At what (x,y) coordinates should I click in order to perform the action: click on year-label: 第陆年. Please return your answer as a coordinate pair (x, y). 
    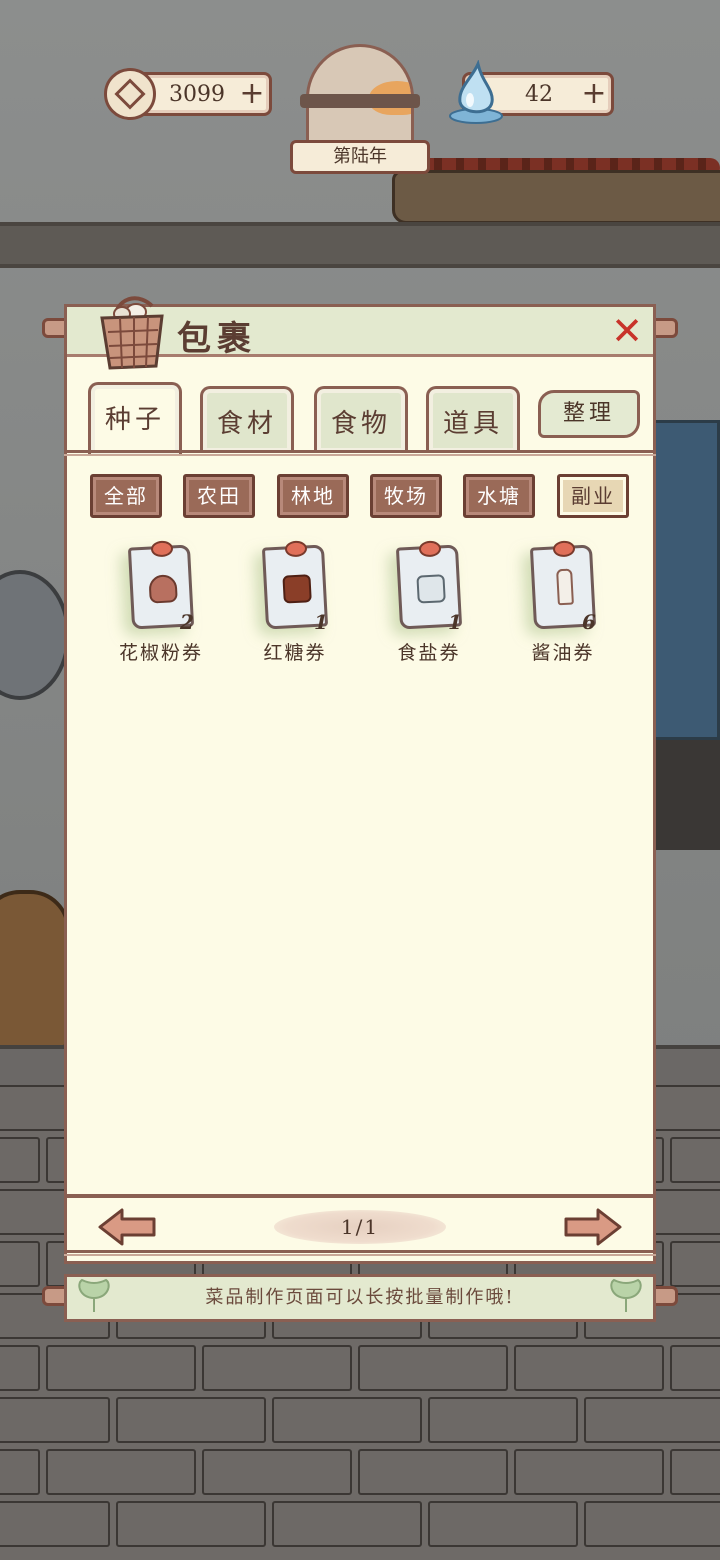
    Looking at the image, I should click on (360, 157).